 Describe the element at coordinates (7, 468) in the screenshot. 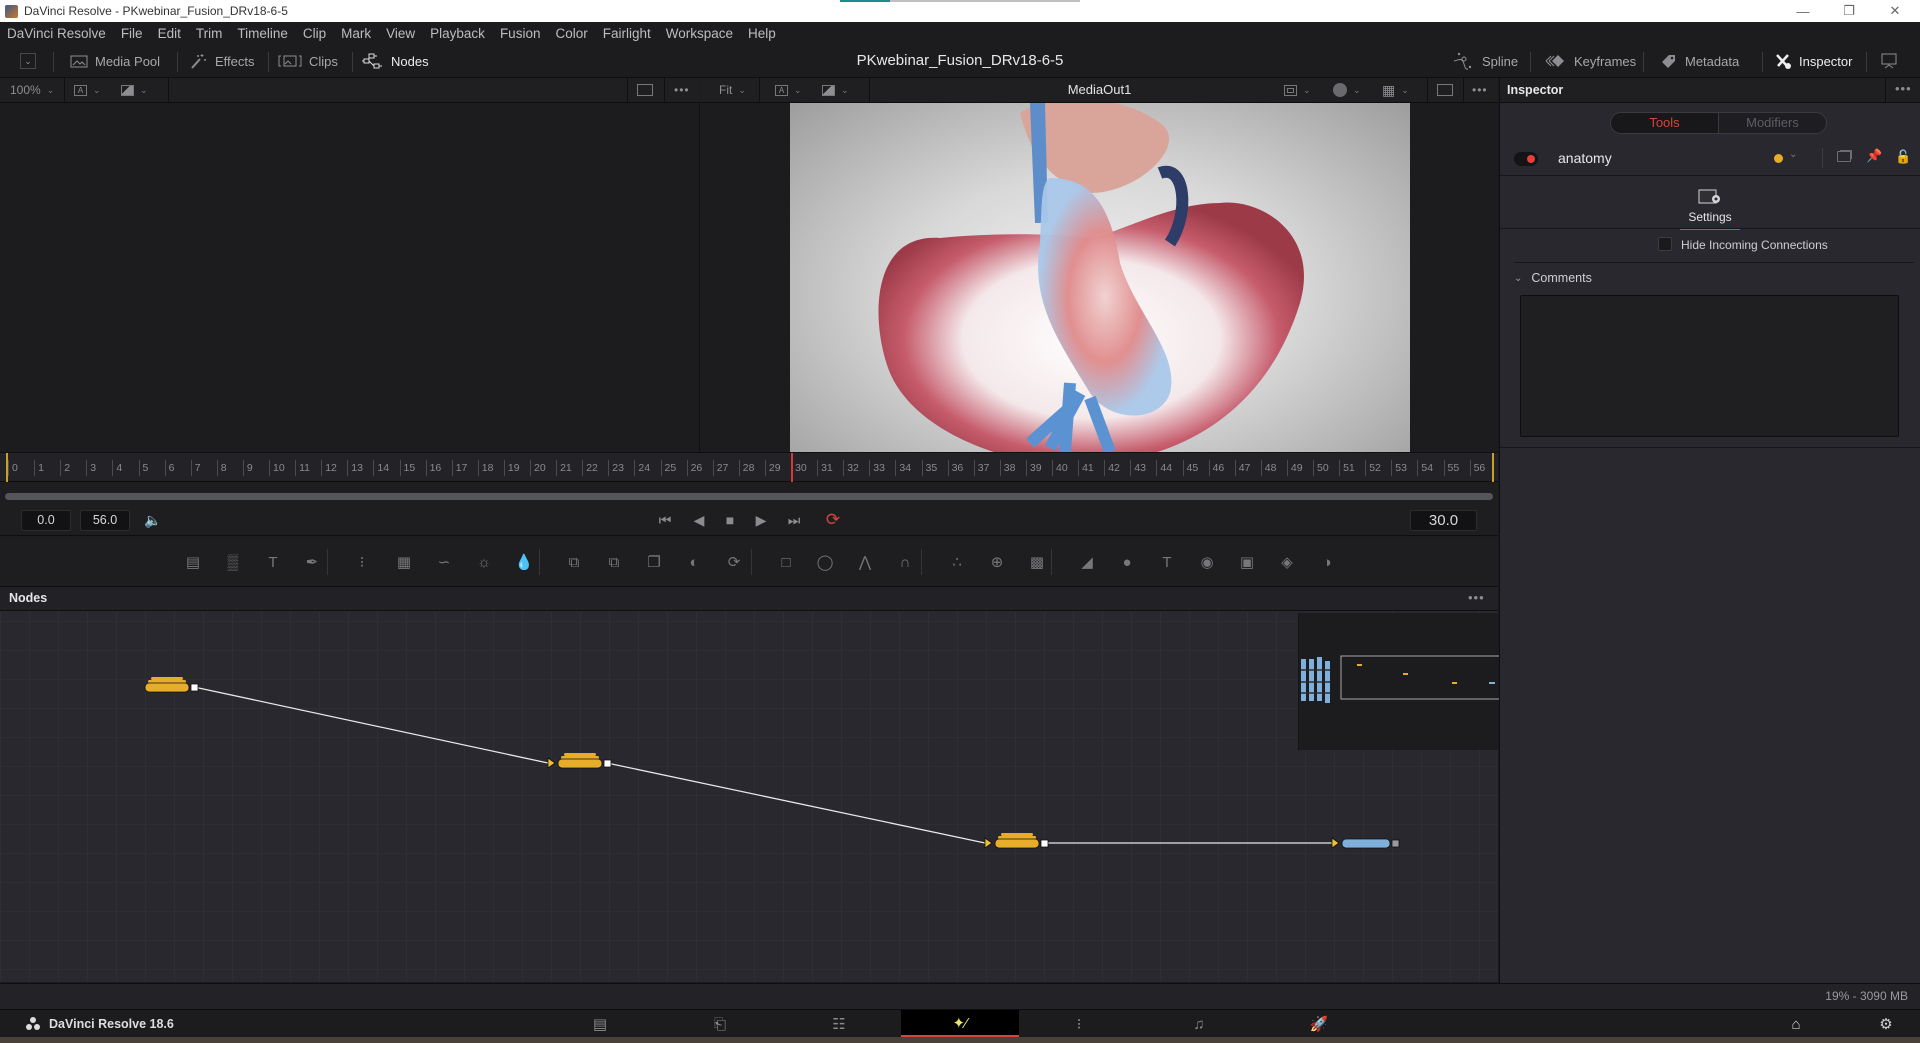

I see `render-range-start-marker` at that location.